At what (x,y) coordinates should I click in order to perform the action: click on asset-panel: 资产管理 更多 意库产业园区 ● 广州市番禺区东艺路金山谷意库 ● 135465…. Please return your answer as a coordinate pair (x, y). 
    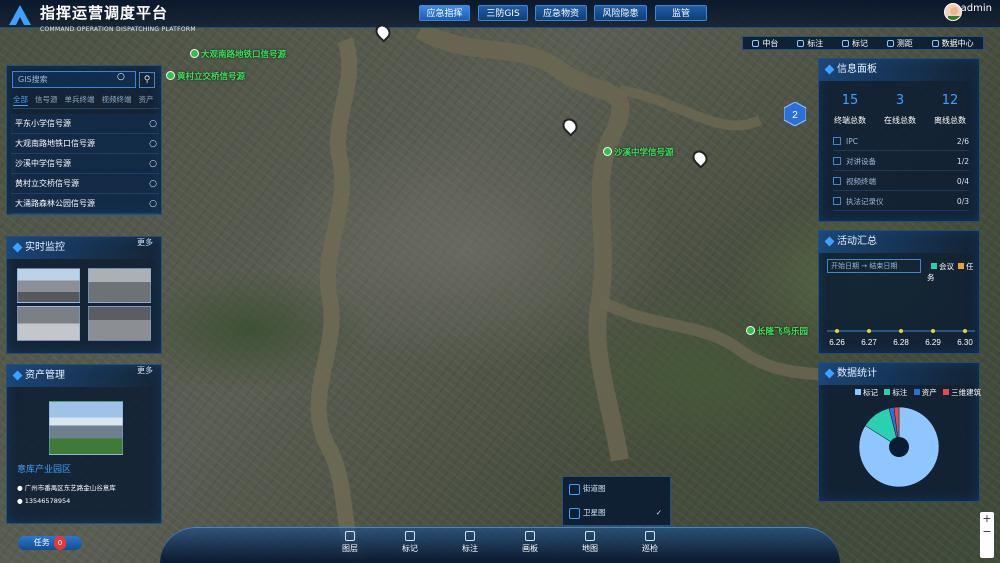
    Looking at the image, I should click on (84, 444).